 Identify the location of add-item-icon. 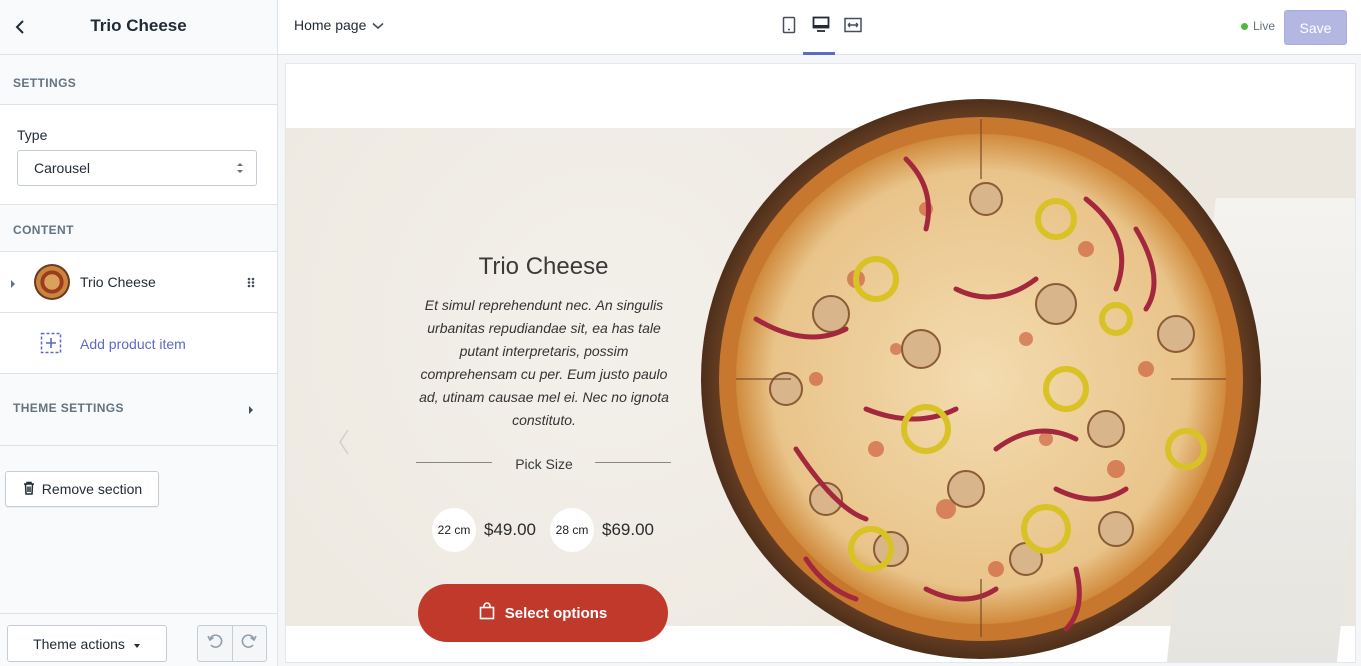
(51, 343).